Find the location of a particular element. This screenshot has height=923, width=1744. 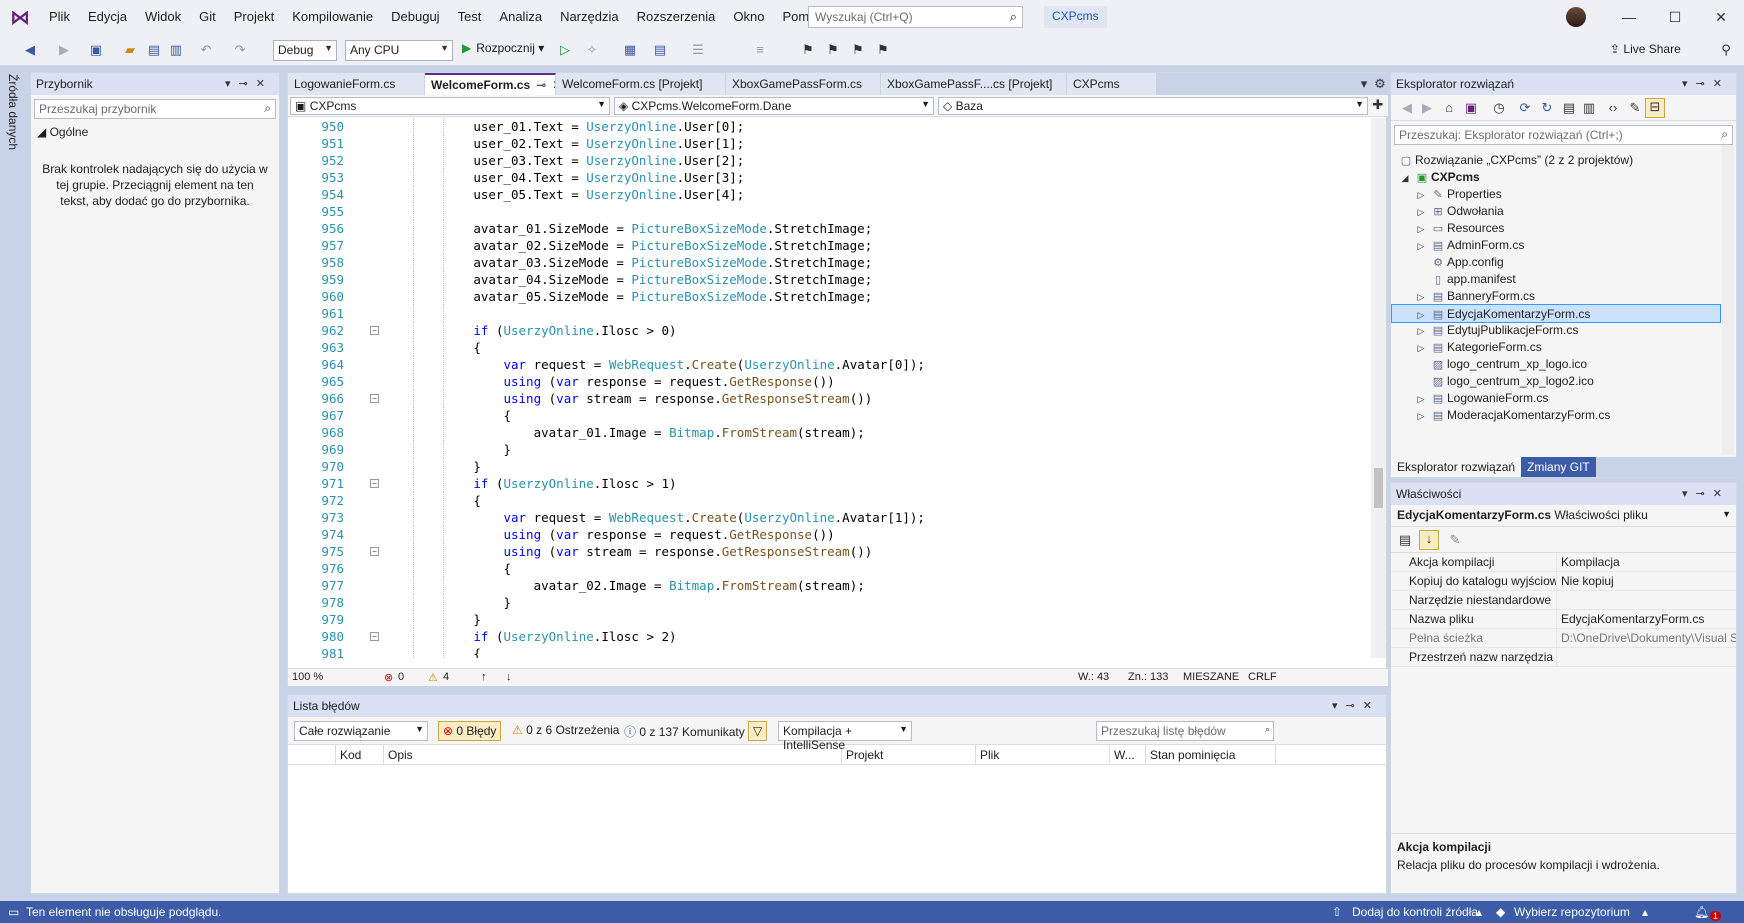

errors-filter-button: ⊗ 0 Błędy is located at coordinates (470, 731).